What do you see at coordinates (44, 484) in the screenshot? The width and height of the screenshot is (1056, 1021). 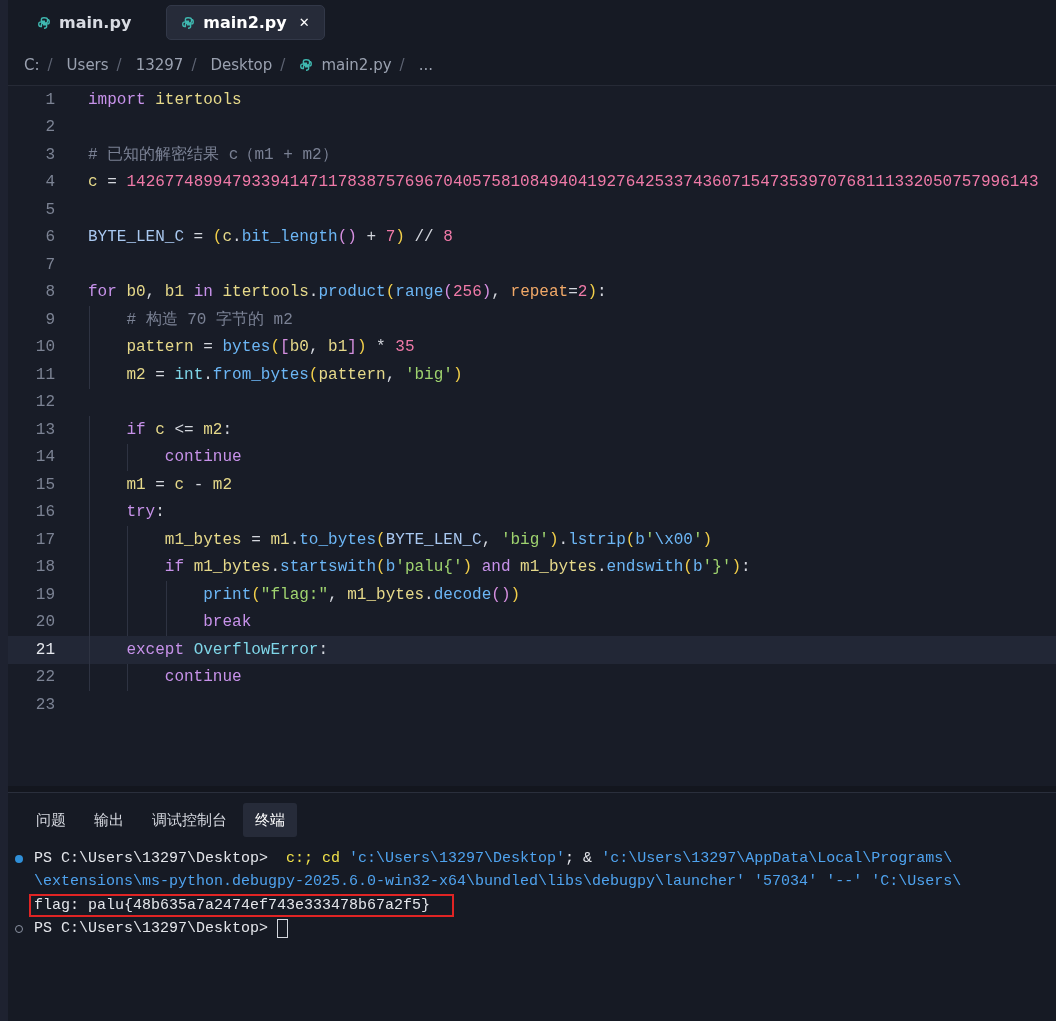 I see `line-number: 15` at bounding box center [44, 484].